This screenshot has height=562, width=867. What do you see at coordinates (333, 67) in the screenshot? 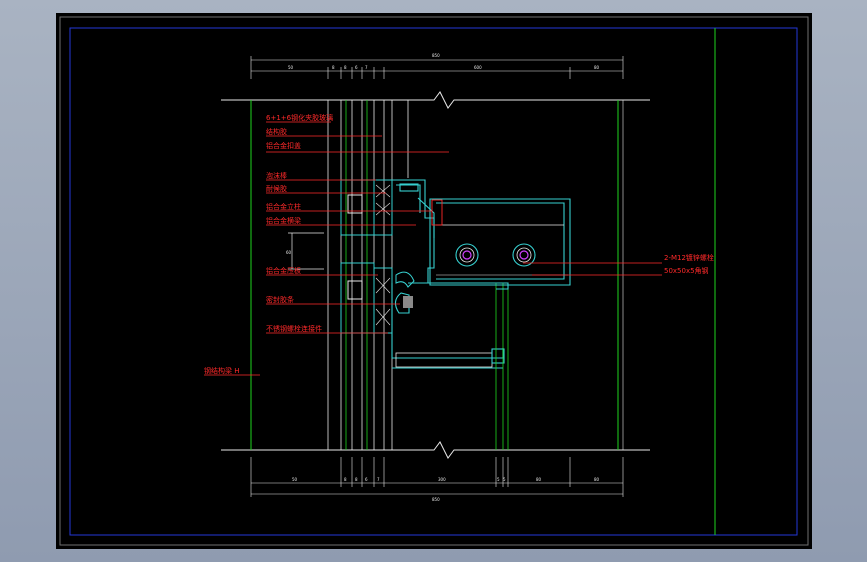
I see `top-segment-2: 8` at bounding box center [333, 67].